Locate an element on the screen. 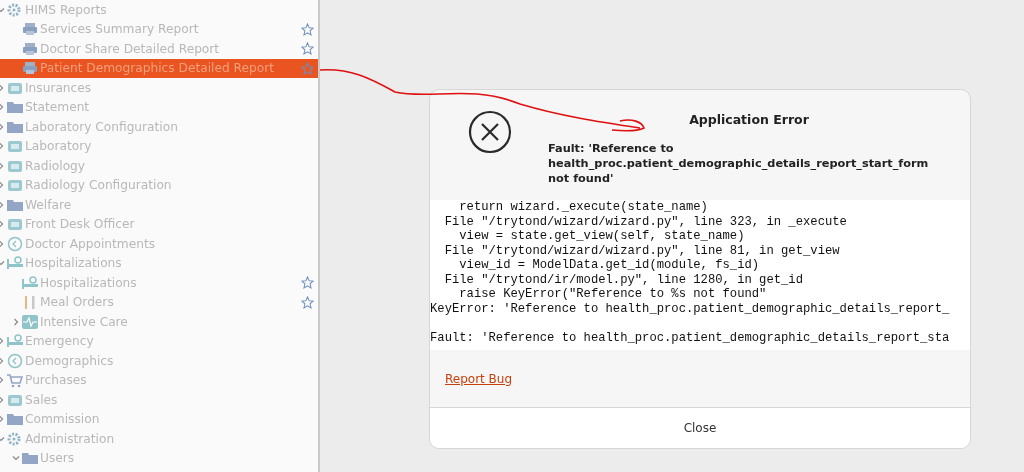  tree-item-label: Doctor Share Detailed Report is located at coordinates (130, 48).